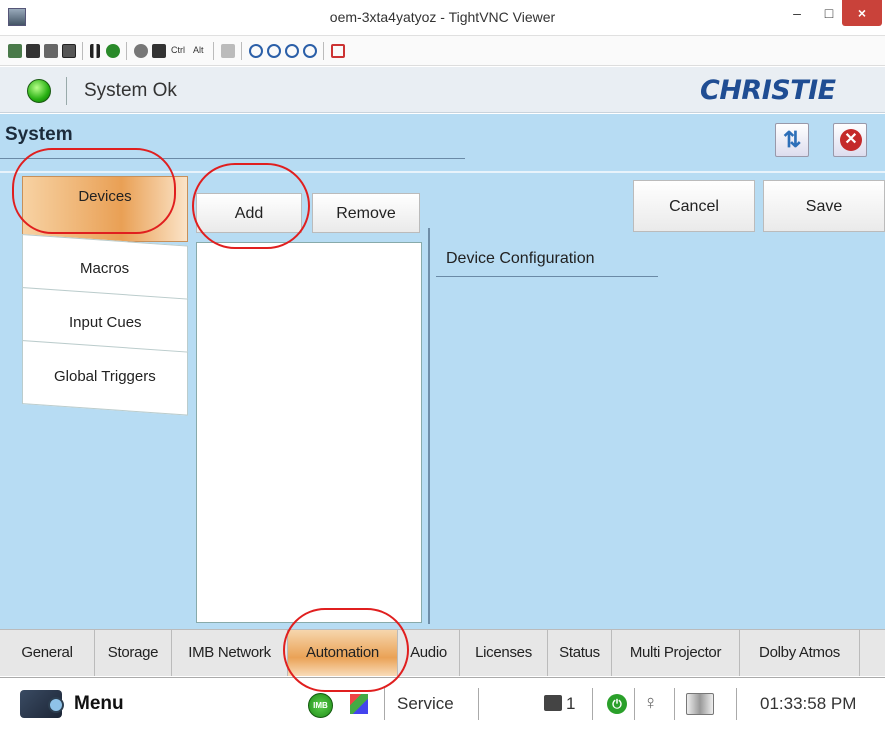  Describe the element at coordinates (105, 268) in the screenshot. I see `tab-macros-label: Macros` at that location.